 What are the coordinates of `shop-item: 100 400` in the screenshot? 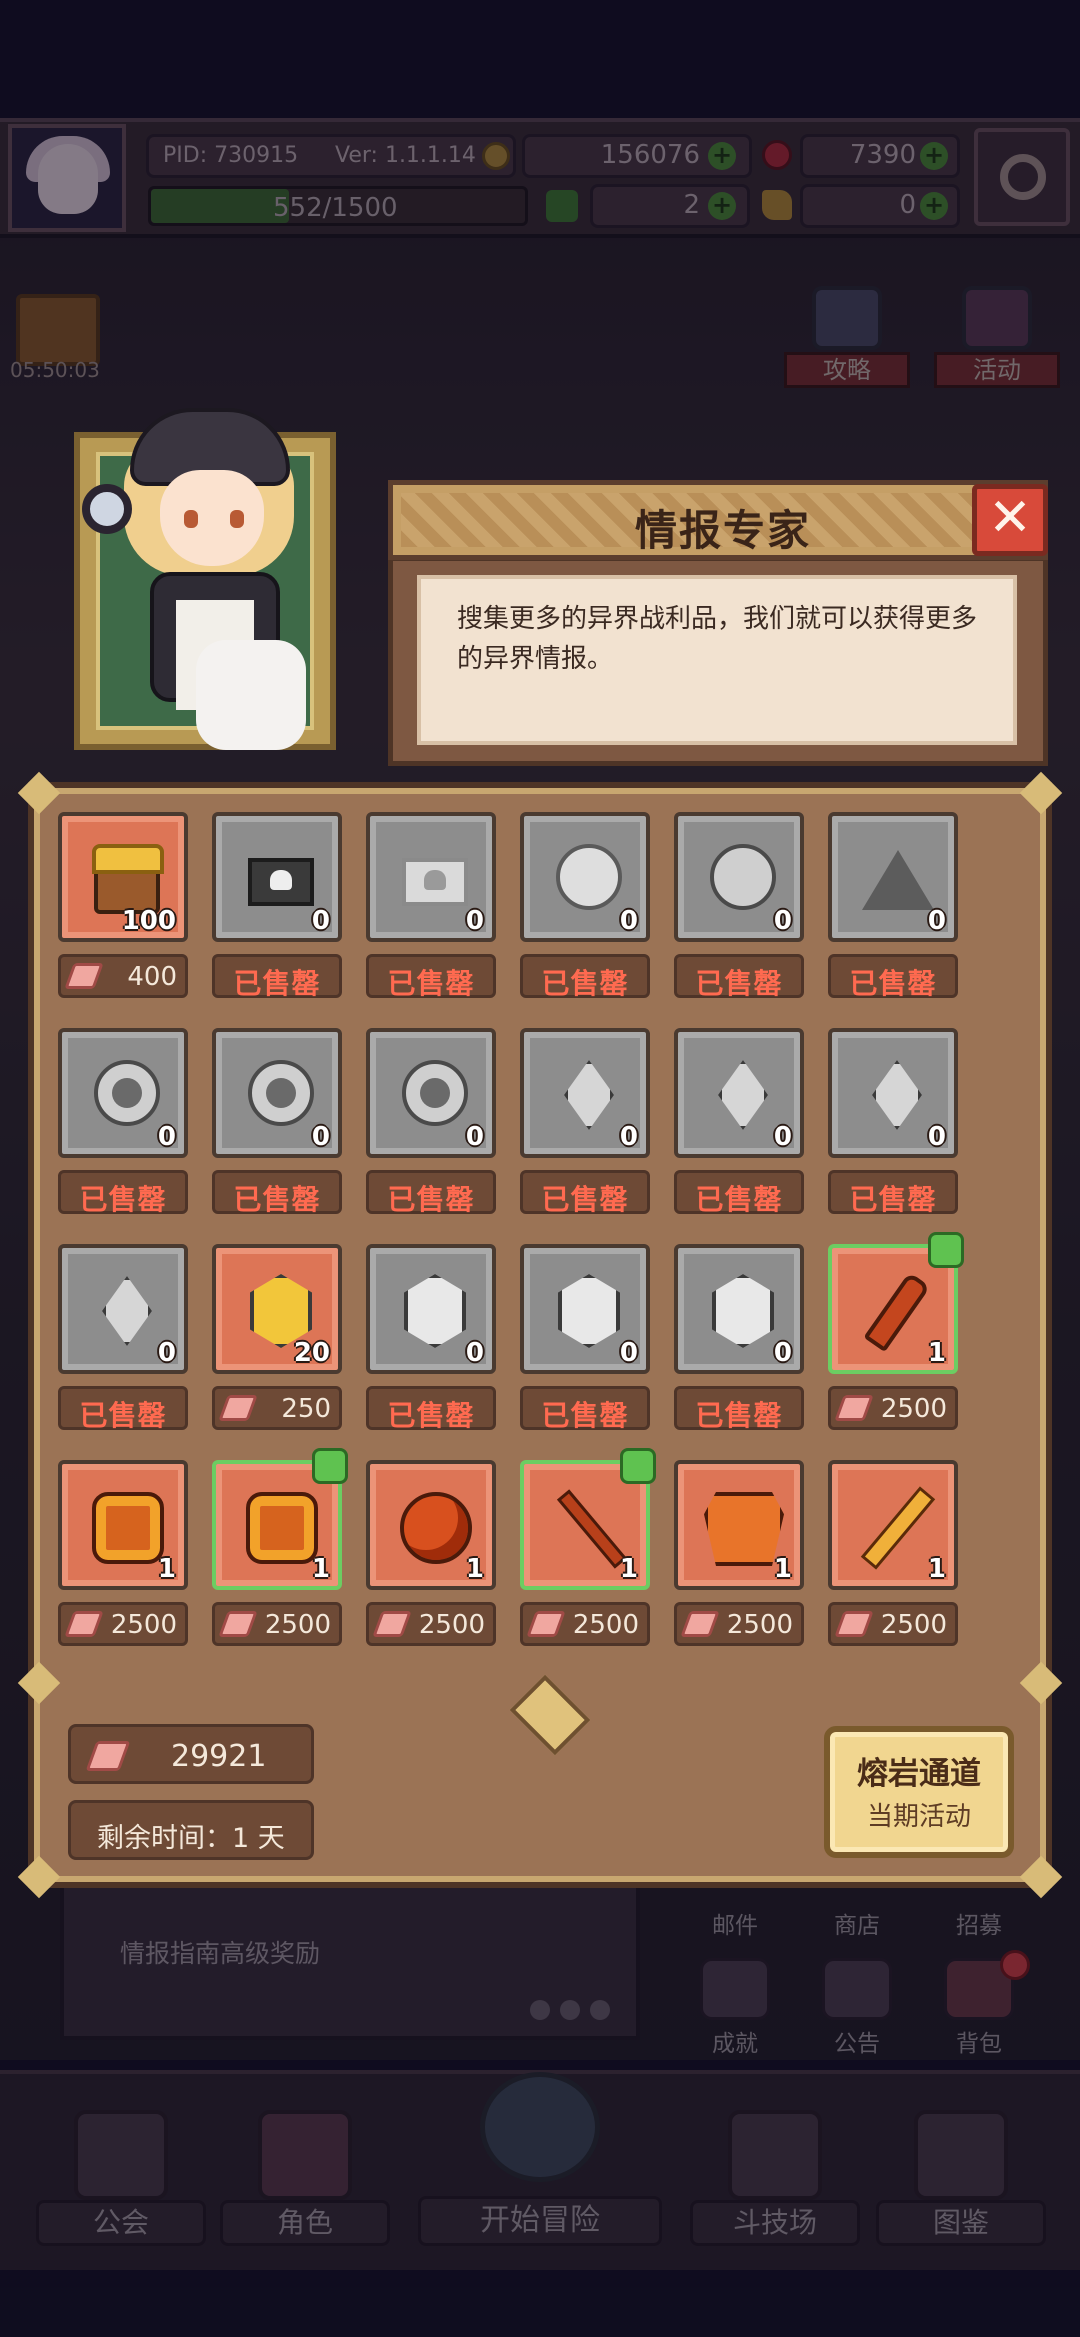 It's located at (123, 906).